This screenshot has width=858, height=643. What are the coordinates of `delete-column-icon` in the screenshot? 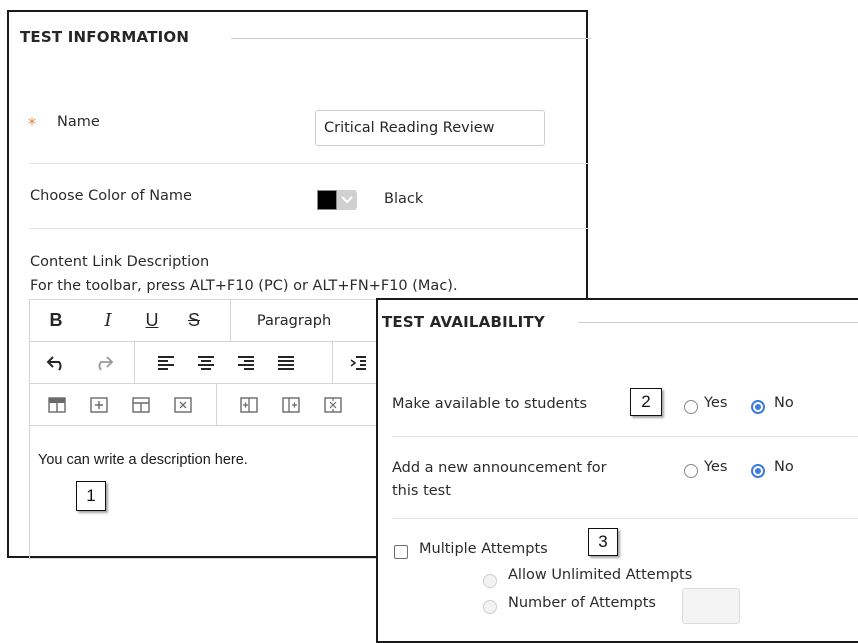 It's located at (333, 404).